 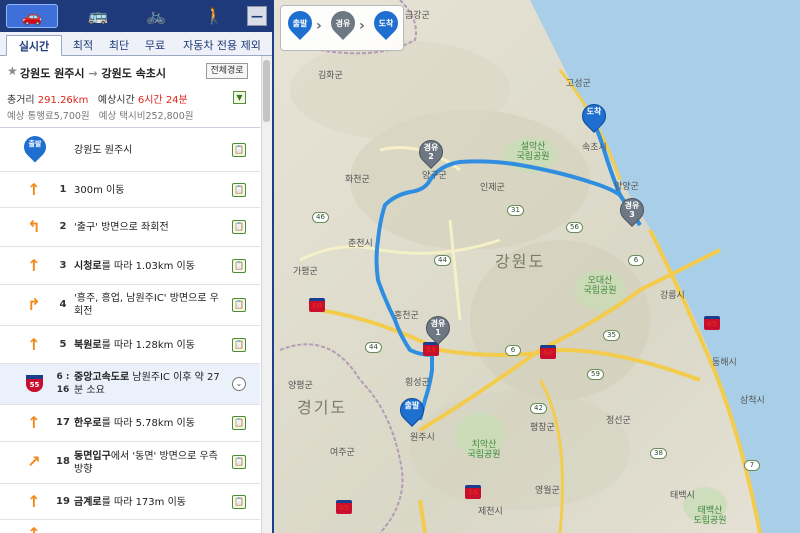 What do you see at coordinates (34, 226) in the screenshot?
I see `turn-left-icon: ↰` at bounding box center [34, 226].